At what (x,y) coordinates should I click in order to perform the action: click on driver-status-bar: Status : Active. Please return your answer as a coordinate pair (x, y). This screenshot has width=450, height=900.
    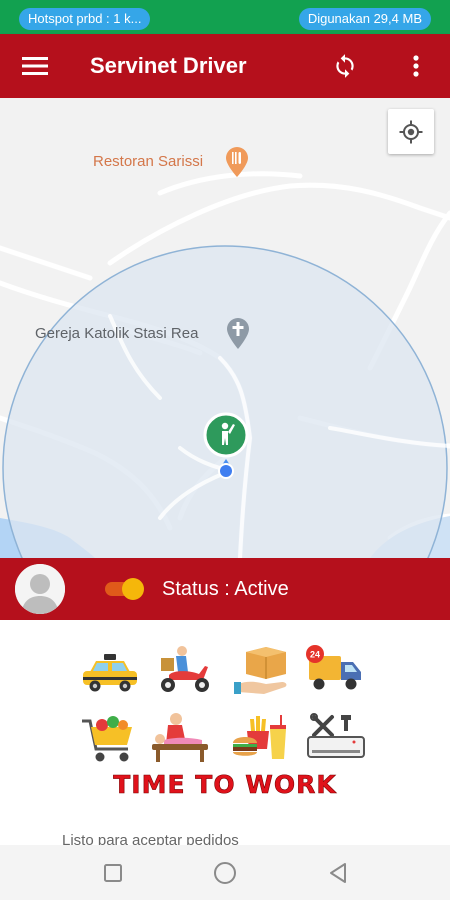
    Looking at the image, I should click on (225, 589).